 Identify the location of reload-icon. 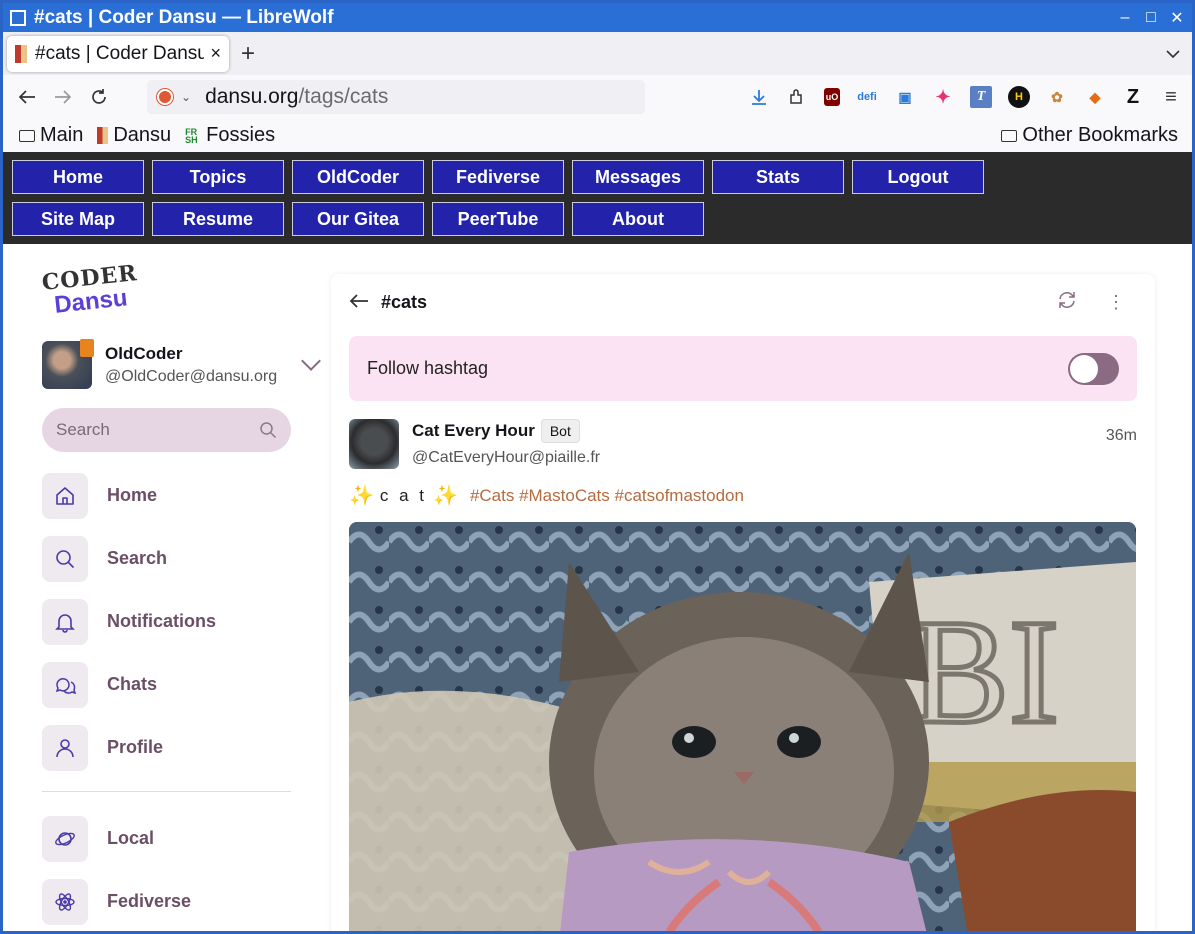
(99, 96).